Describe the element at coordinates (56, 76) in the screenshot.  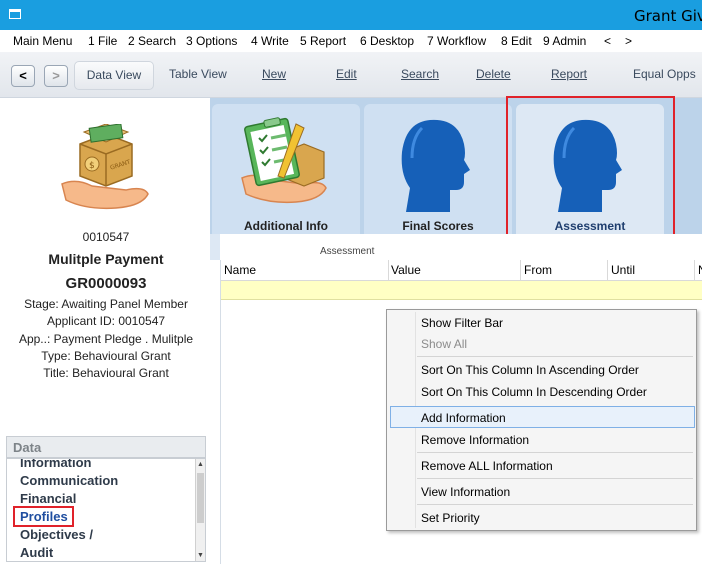
I see `forward-button: >` at that location.